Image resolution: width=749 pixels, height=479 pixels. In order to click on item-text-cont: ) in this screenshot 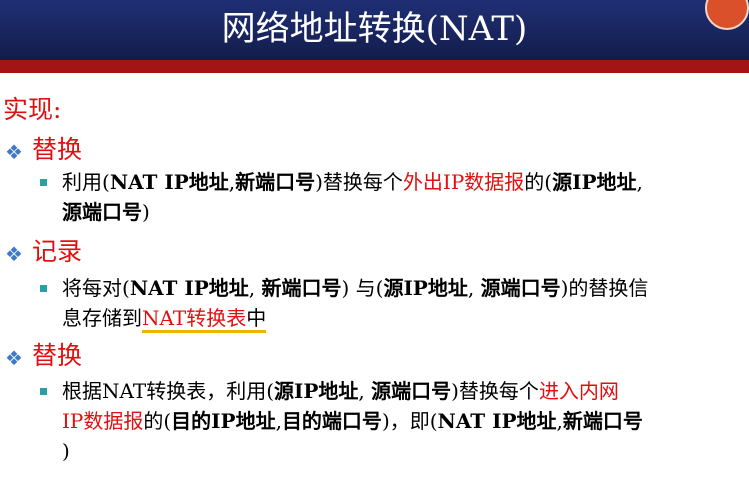, I will do `click(66, 451)`.